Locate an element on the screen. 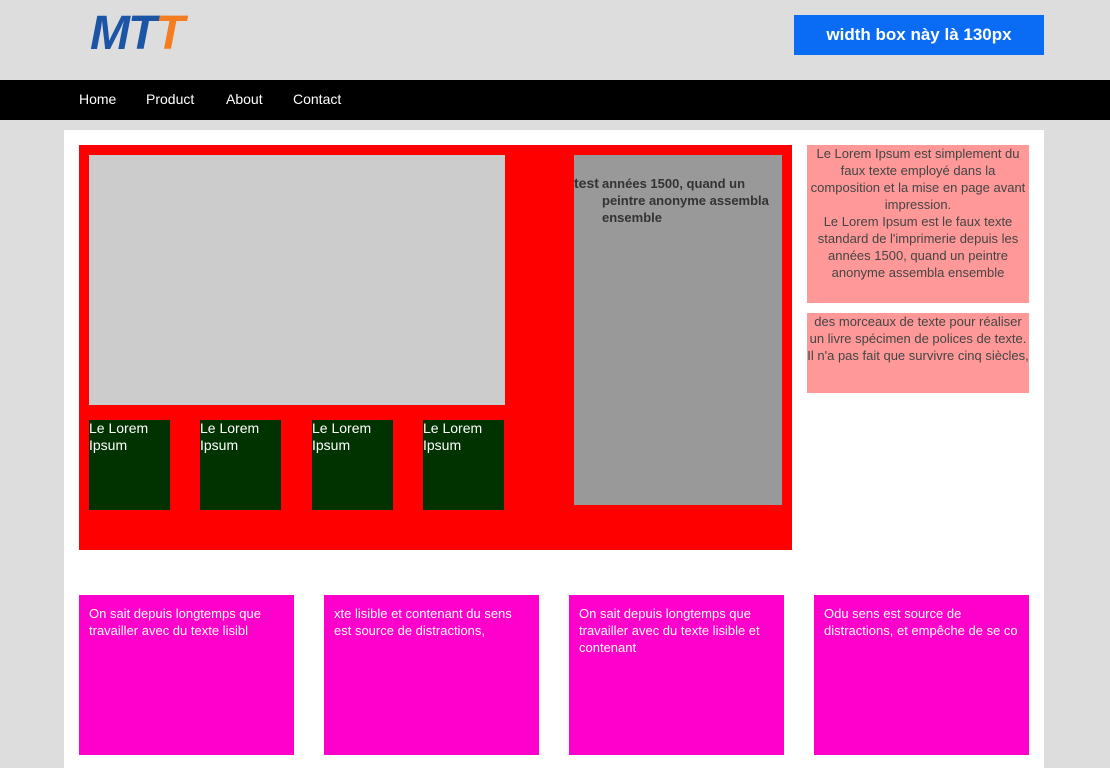  test-label: test is located at coordinates (586, 183).